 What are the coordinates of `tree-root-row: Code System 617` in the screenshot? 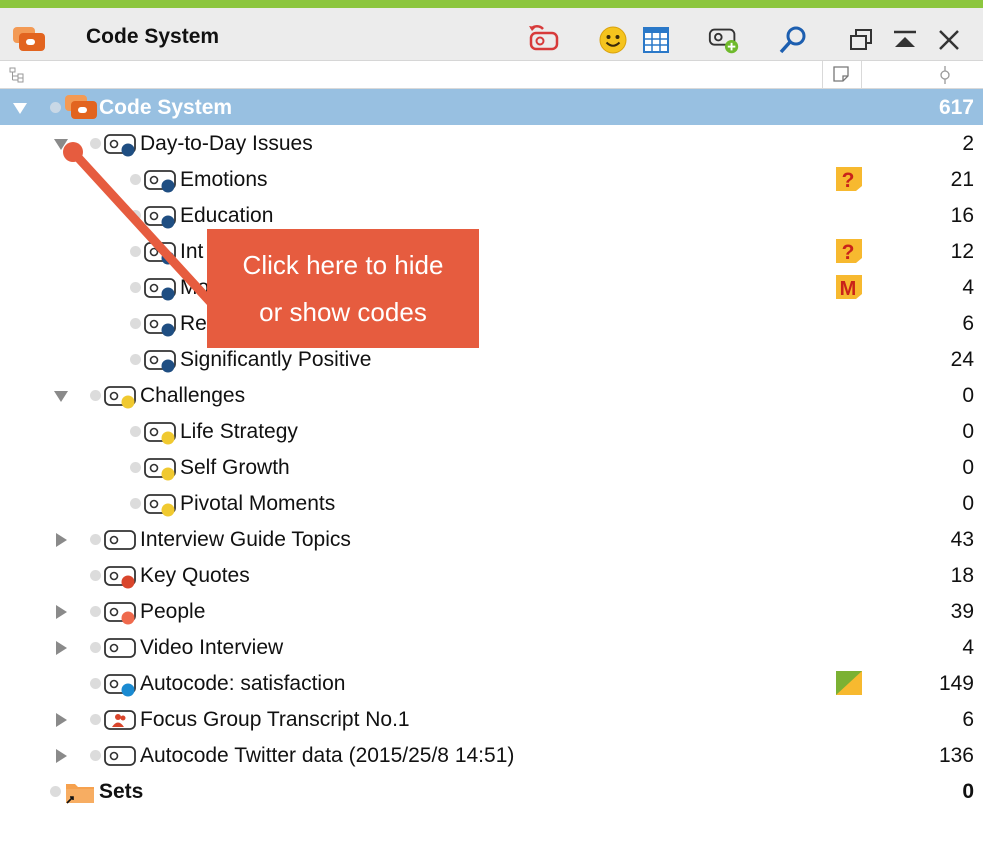 It's located at (491, 107).